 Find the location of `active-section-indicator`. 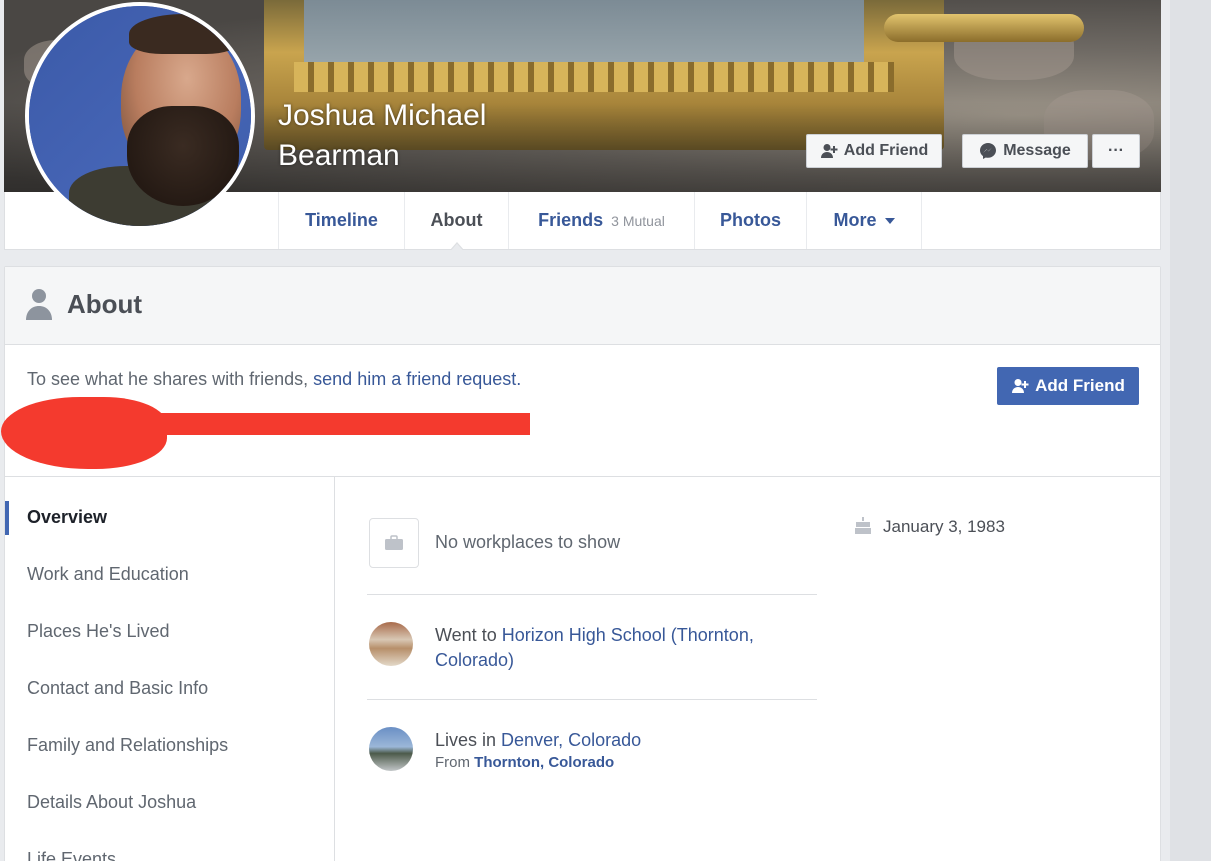

active-section-indicator is located at coordinates (7, 518).